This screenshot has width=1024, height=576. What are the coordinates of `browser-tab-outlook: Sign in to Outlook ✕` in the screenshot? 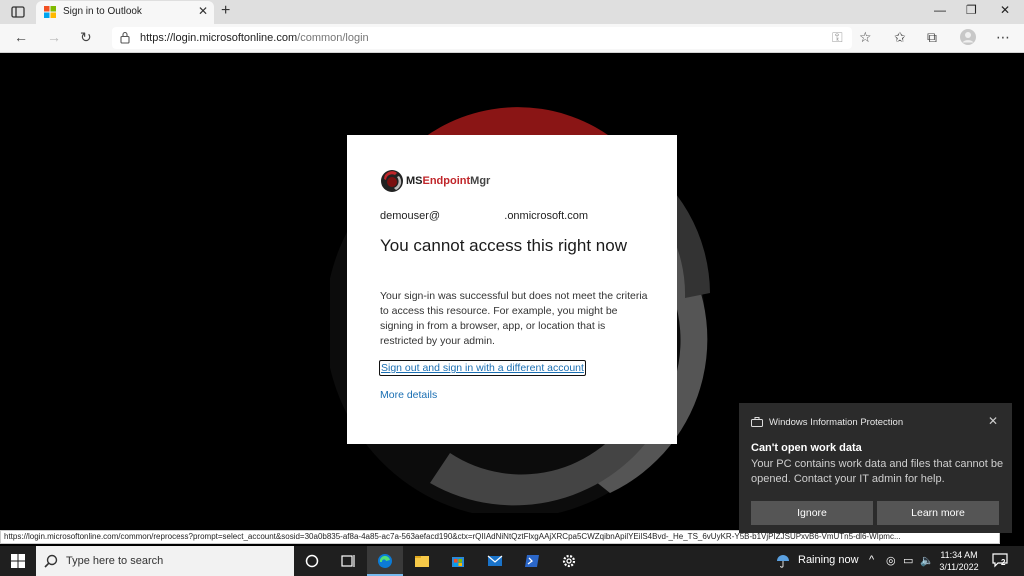 It's located at (125, 12).